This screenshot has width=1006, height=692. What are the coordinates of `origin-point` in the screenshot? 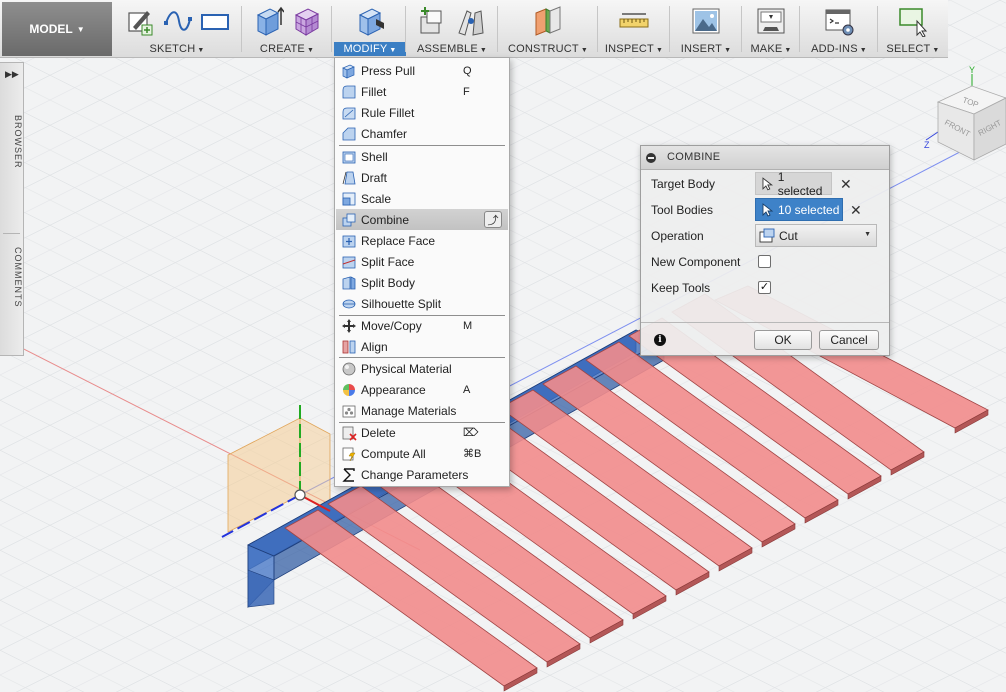 It's located at (300, 495).